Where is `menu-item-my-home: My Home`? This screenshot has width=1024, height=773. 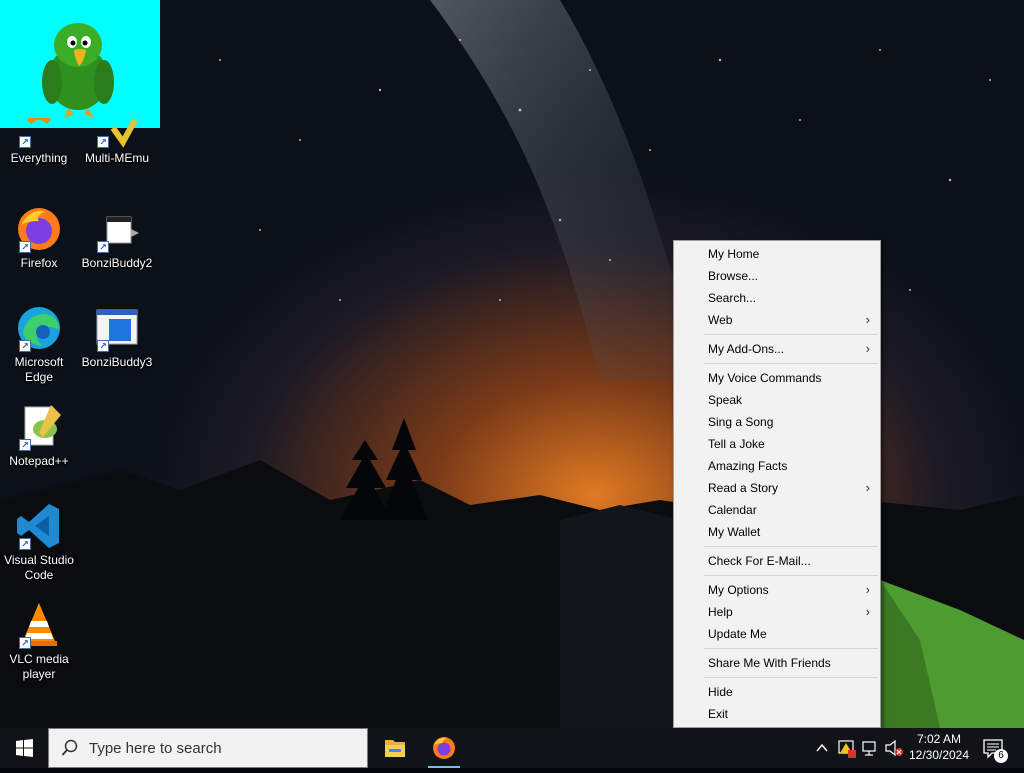
menu-item-my-home: My Home is located at coordinates (777, 254).